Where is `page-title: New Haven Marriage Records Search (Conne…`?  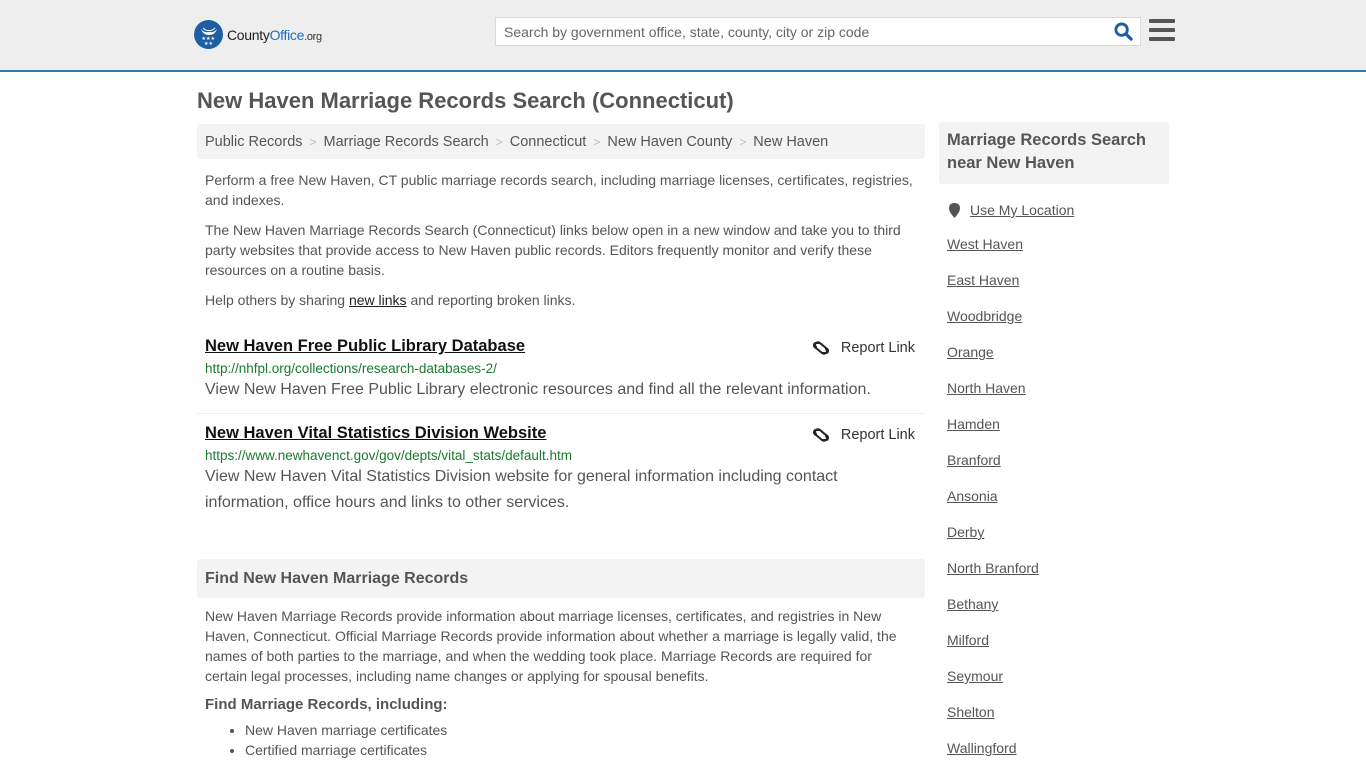 page-title: New Haven Marriage Records Search (Conne… is located at coordinates (465, 100).